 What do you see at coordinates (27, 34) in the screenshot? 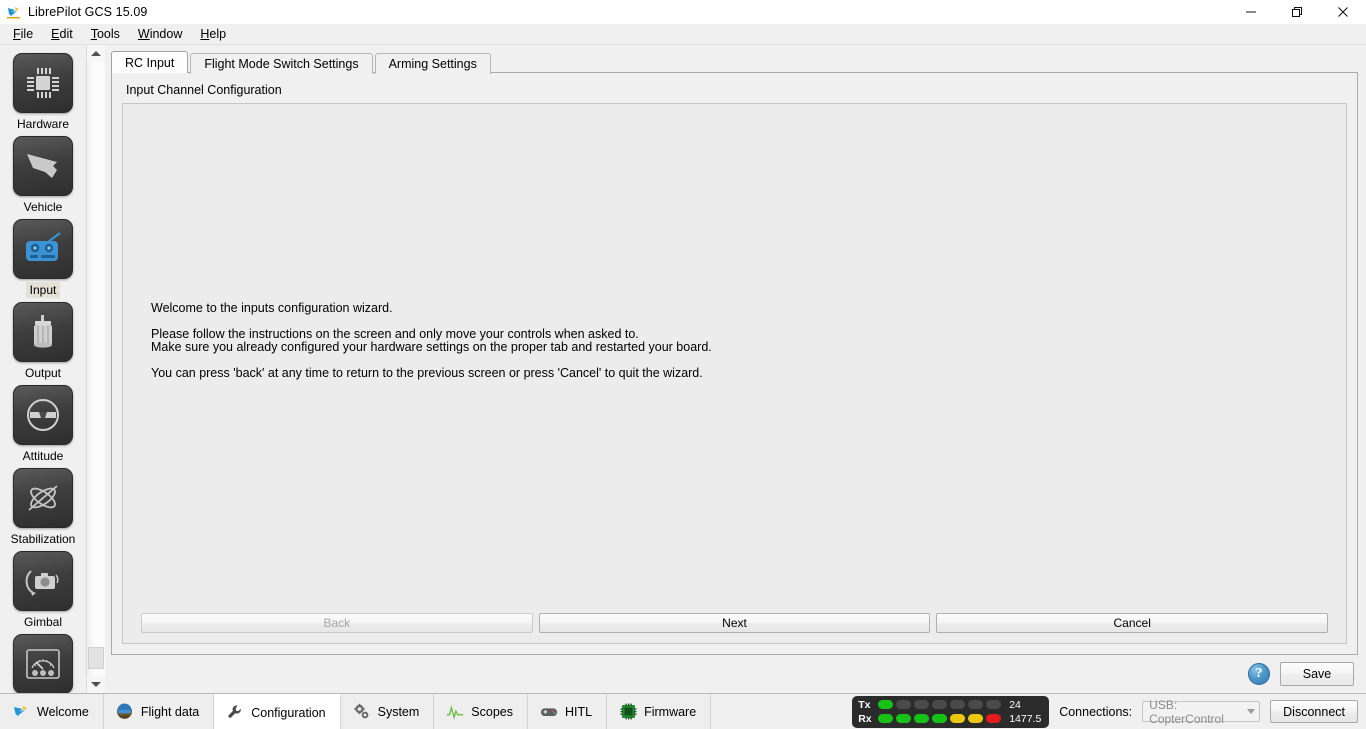
I see `menu-file-label: ile` at bounding box center [27, 34].